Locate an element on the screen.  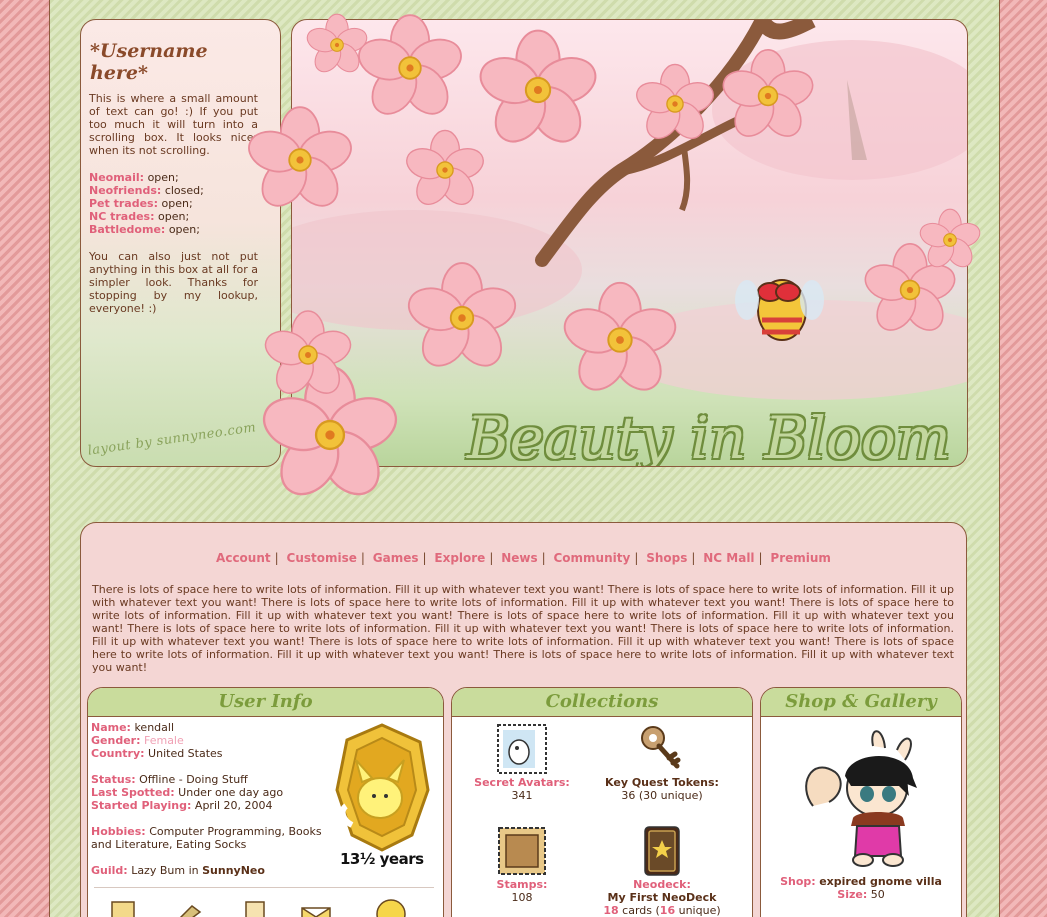
user-info-title: User Info is located at coordinates (265, 702).